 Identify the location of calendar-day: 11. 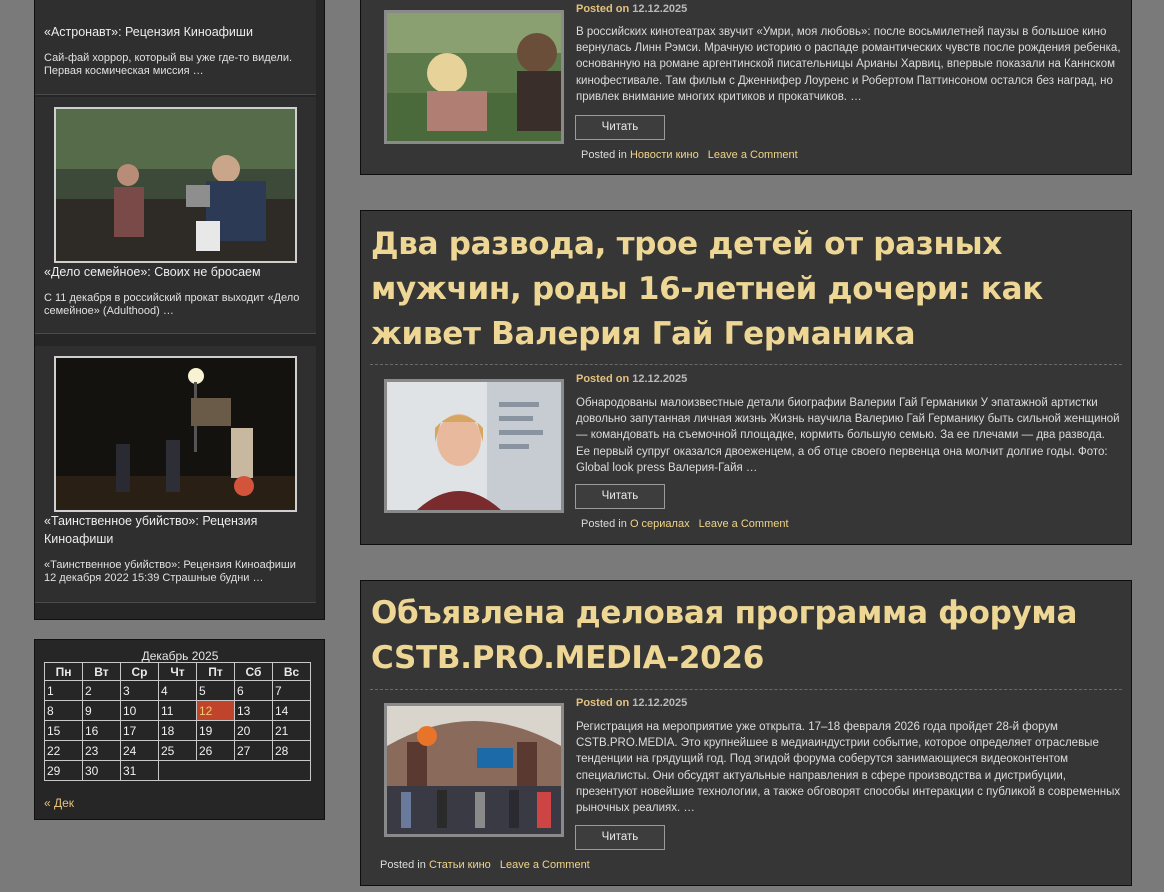
(177, 710).